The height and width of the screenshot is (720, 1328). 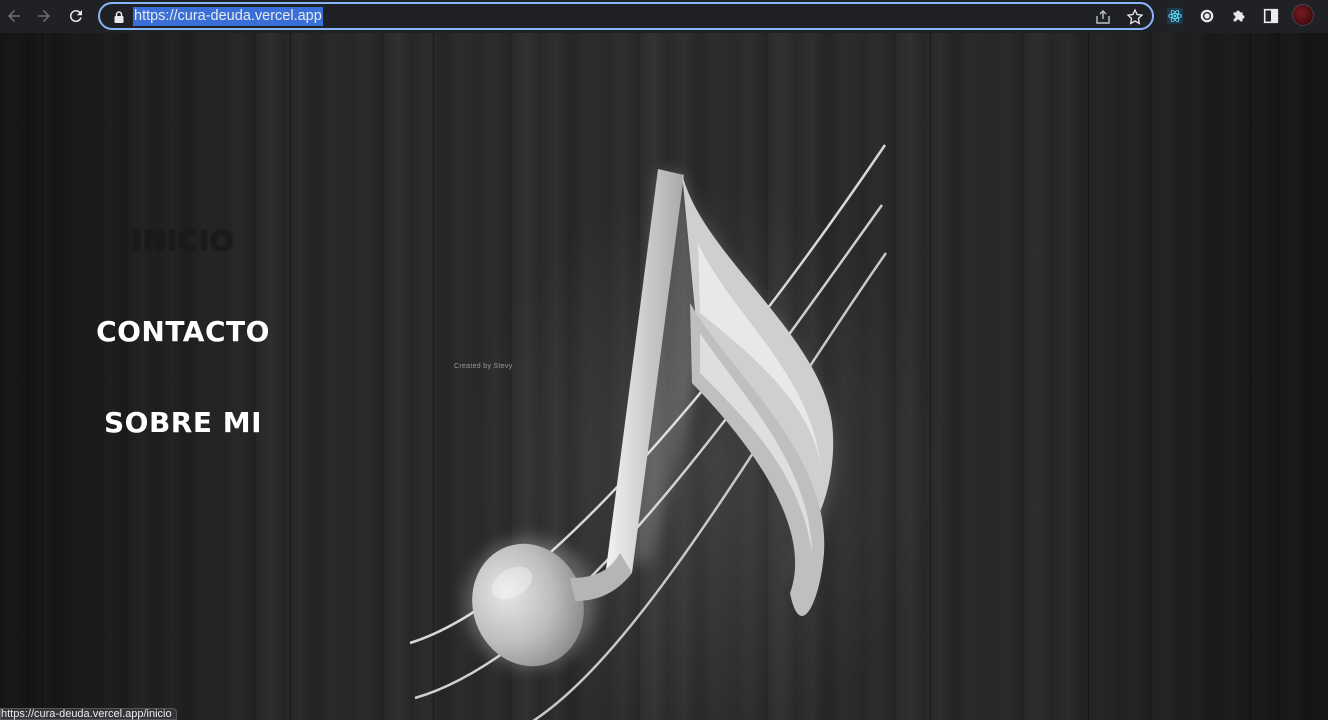 What do you see at coordinates (183, 331) in the screenshot?
I see `nav-link-contacto: CONTACTO` at bounding box center [183, 331].